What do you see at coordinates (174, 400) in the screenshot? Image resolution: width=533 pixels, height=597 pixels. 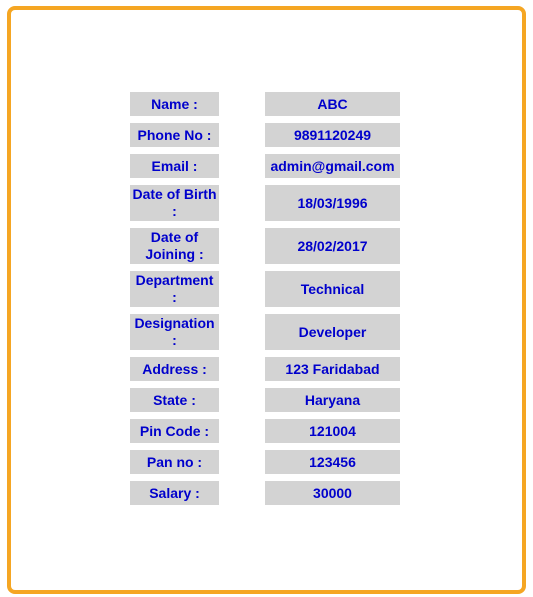 I see `state-label: State :` at bounding box center [174, 400].